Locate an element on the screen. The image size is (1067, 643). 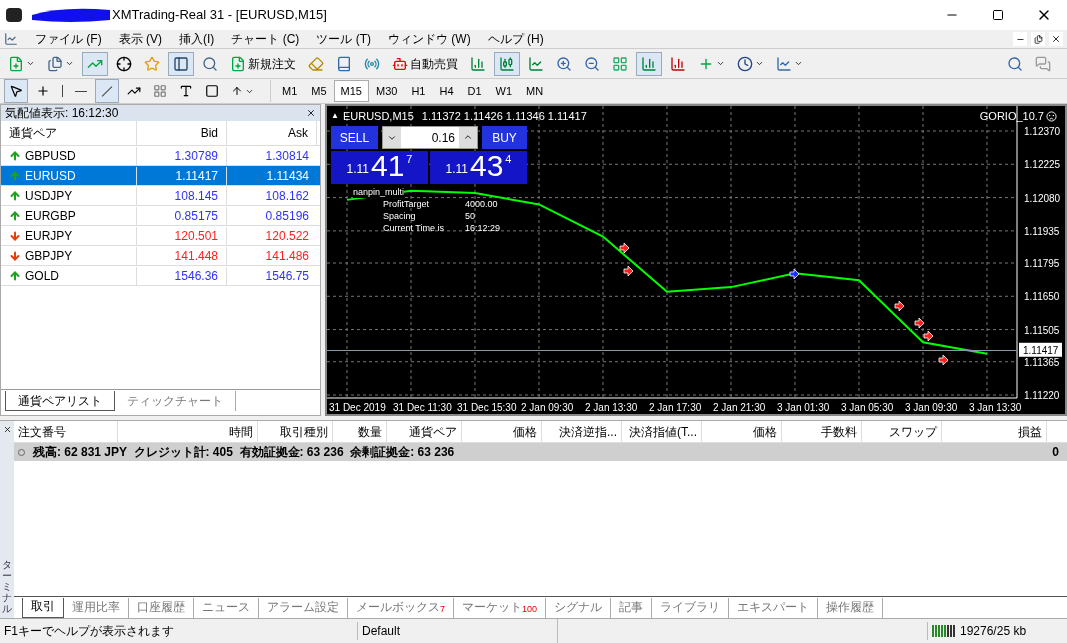
price-label: 1.11220 is located at coordinates (1042, 395).